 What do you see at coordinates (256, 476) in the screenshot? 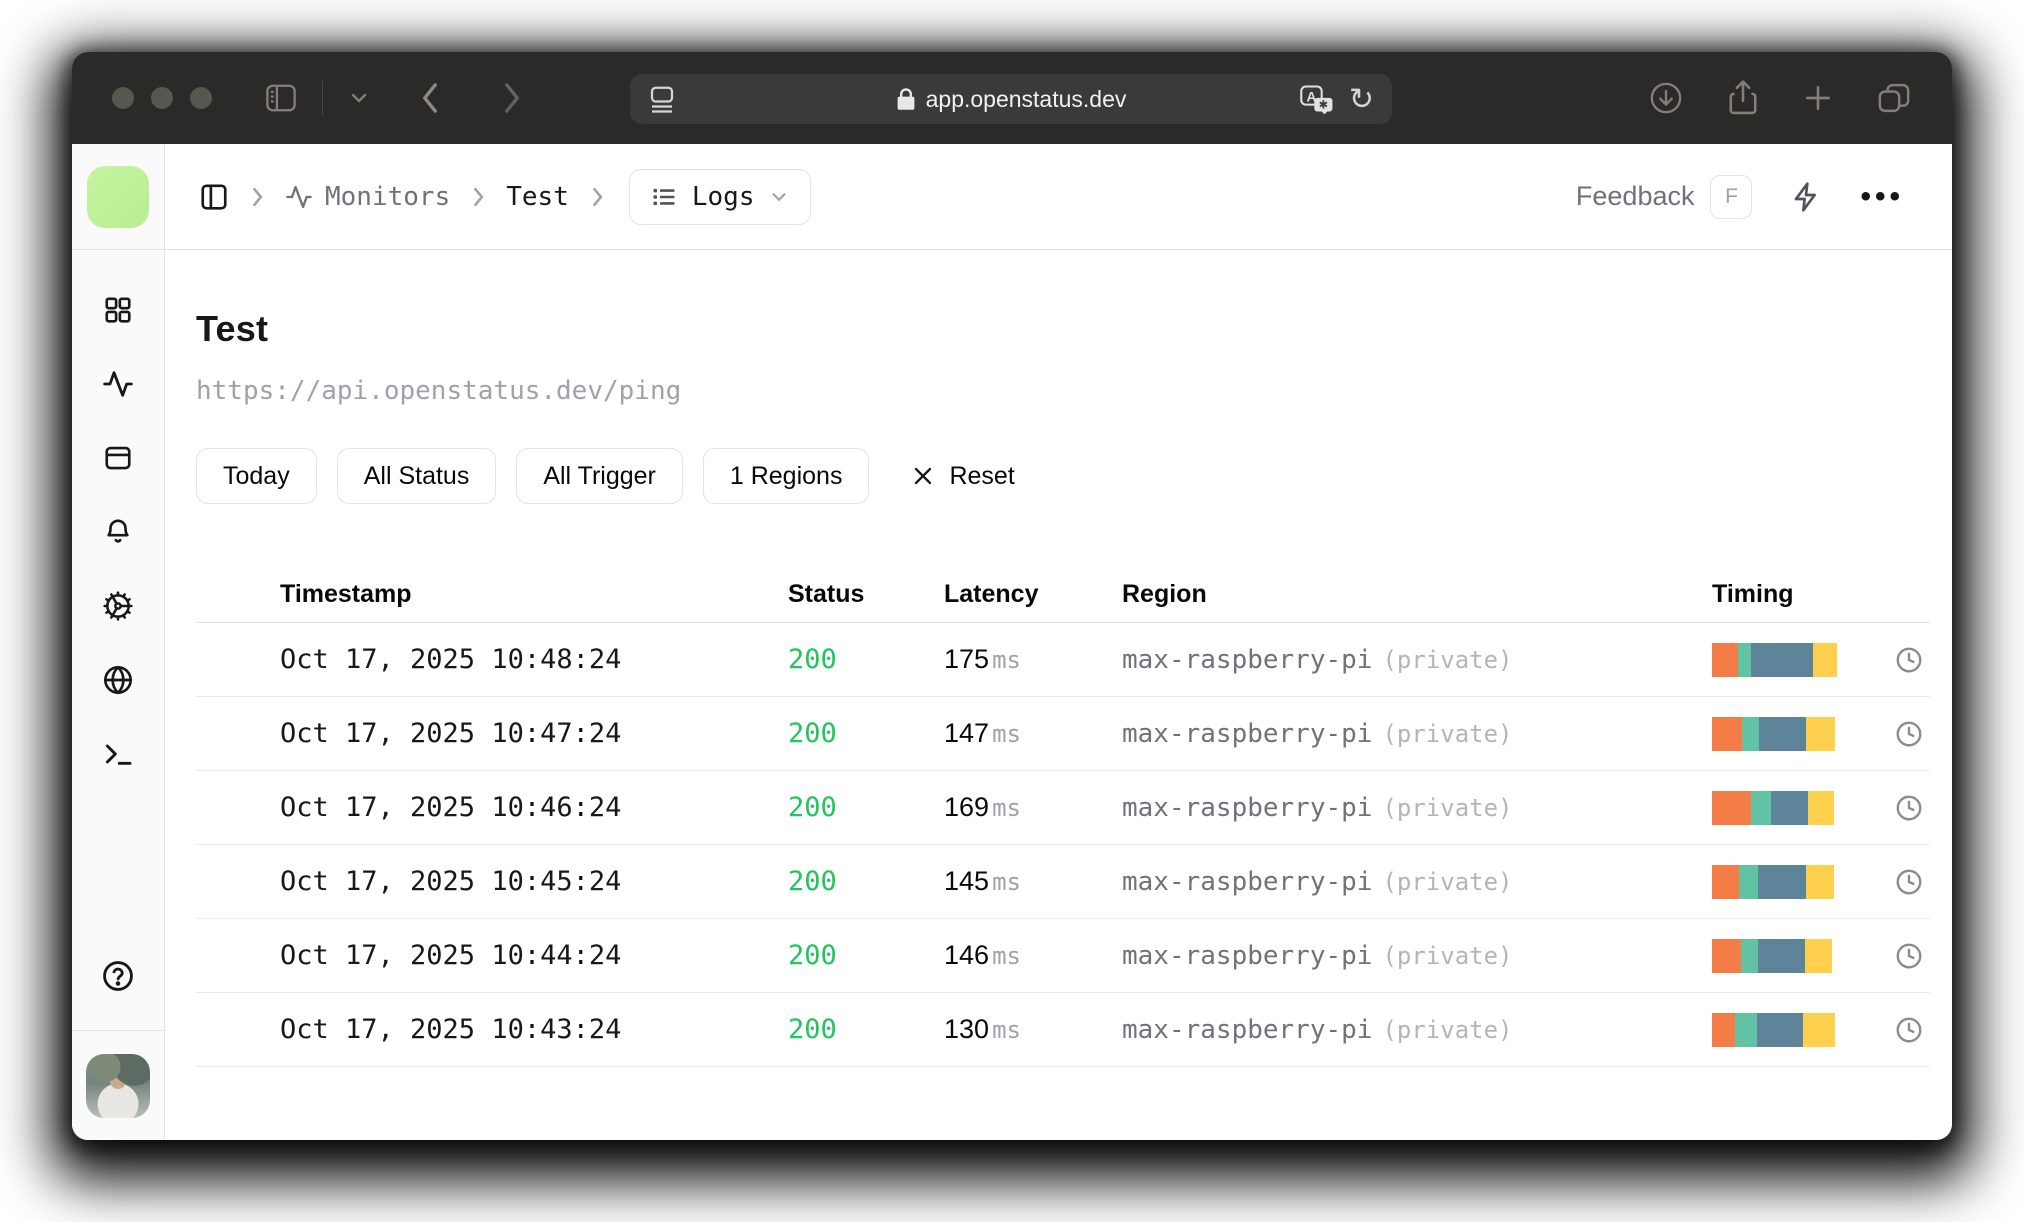
I see `filter-button-today: Today` at bounding box center [256, 476].